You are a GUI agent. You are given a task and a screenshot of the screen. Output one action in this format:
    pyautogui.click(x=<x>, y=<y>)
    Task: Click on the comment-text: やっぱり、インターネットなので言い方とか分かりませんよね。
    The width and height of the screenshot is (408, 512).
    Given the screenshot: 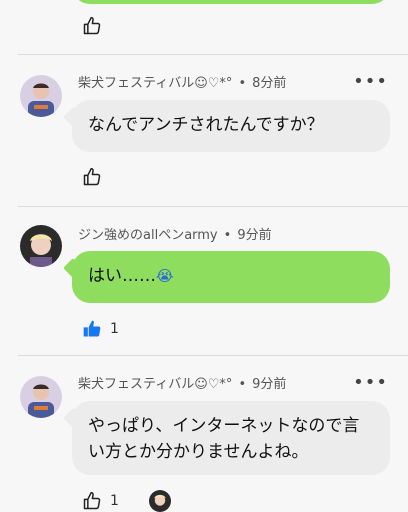 What is the action you would take?
    pyautogui.click(x=224, y=439)
    